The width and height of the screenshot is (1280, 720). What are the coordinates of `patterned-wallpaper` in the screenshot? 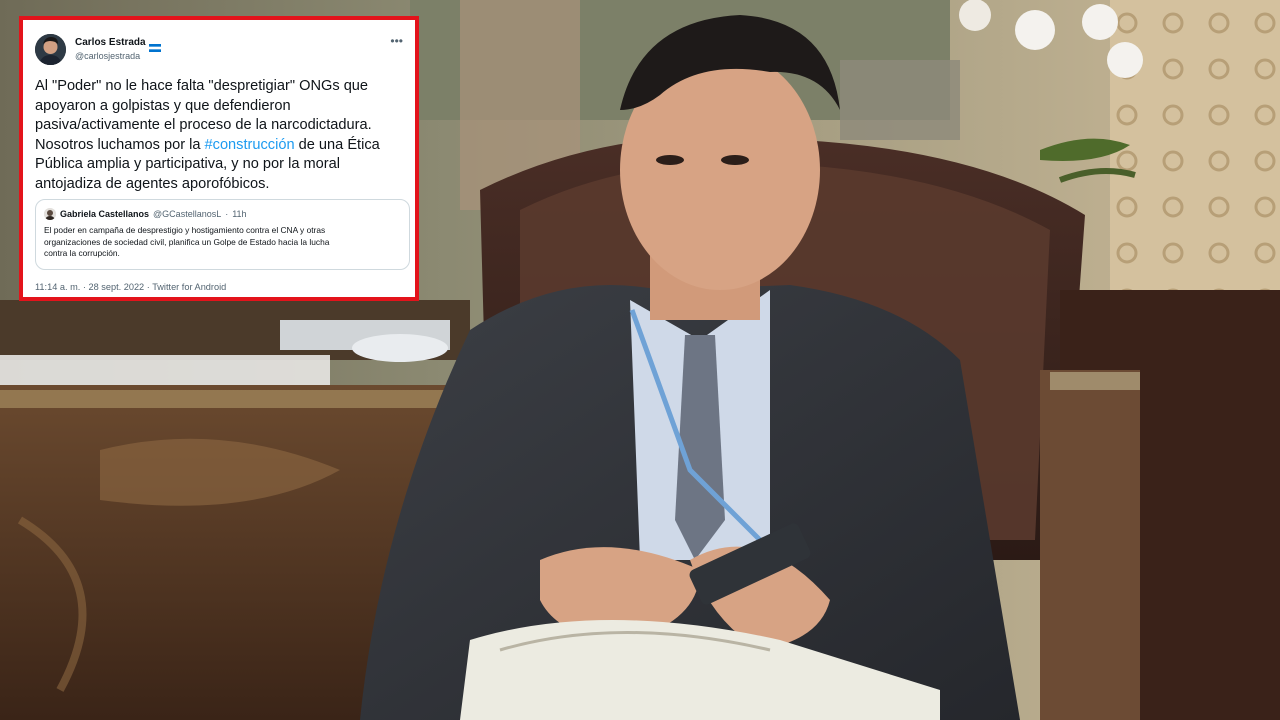 It's located at (1195, 150).